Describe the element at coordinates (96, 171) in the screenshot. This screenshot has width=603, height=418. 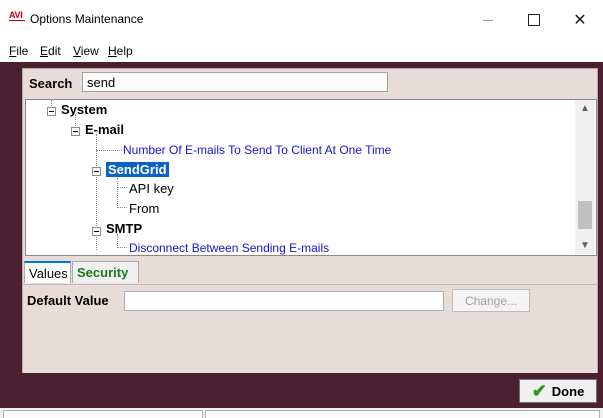
I see `collapse-sendgrid-icon` at that location.